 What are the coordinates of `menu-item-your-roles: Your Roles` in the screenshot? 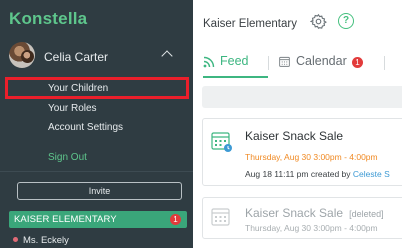 It's located at (72, 108).